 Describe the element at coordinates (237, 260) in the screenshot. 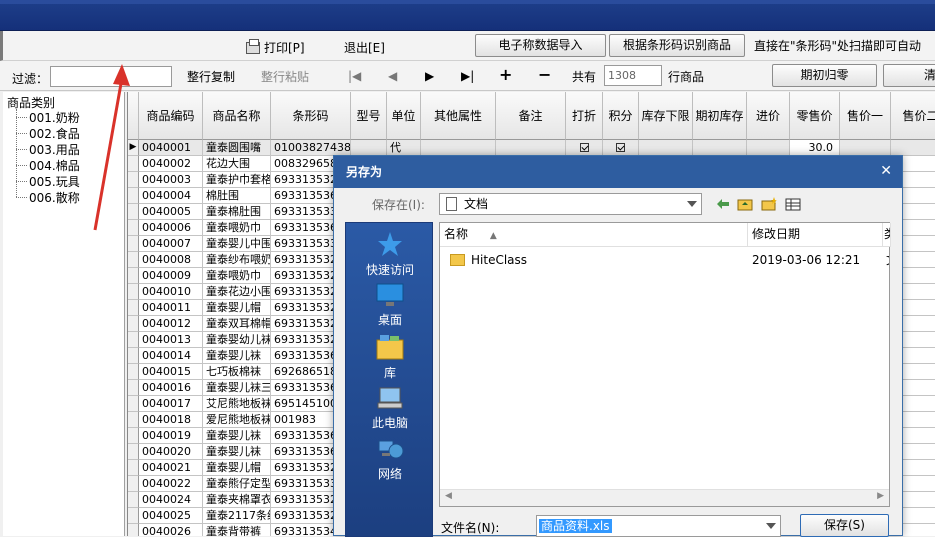

I see `cell-name: 童泰纱布喂奶` at that location.